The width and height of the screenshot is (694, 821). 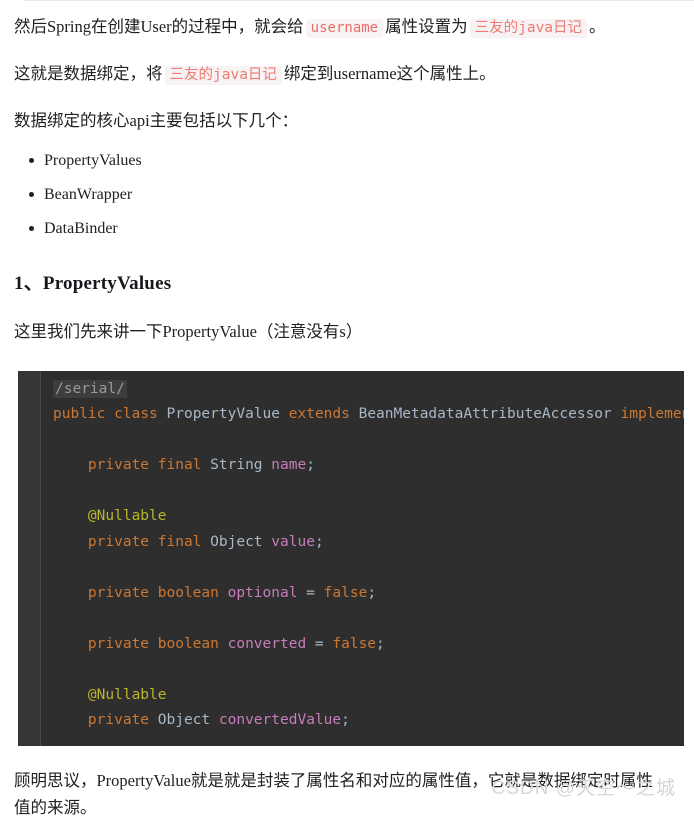 What do you see at coordinates (583, 788) in the screenshot?
I see `csdn-watermark: CSDN @天空～之城` at bounding box center [583, 788].